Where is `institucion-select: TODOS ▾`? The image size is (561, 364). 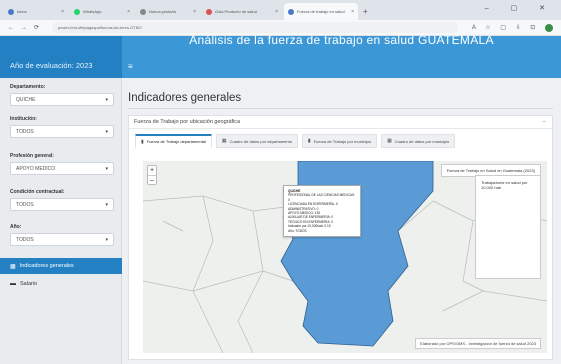
institucion-select: TODOS ▾ is located at coordinates (62, 131).